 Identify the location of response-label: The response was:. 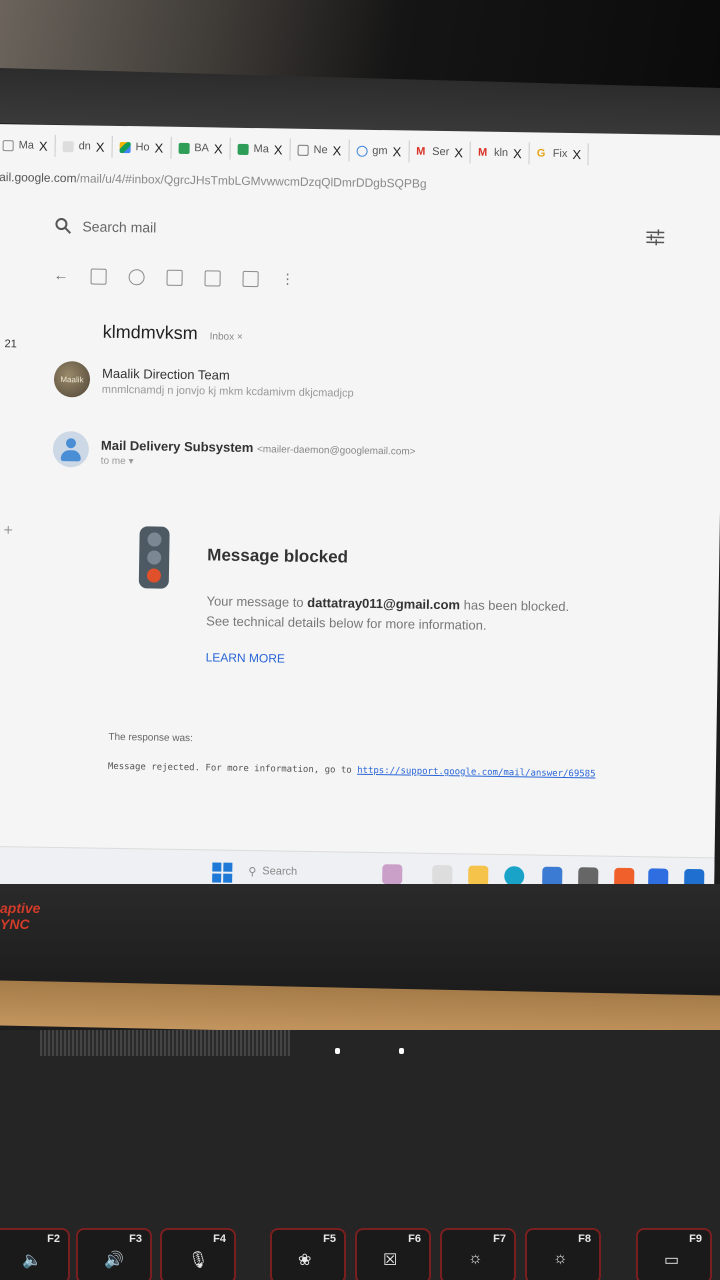
(150, 738).